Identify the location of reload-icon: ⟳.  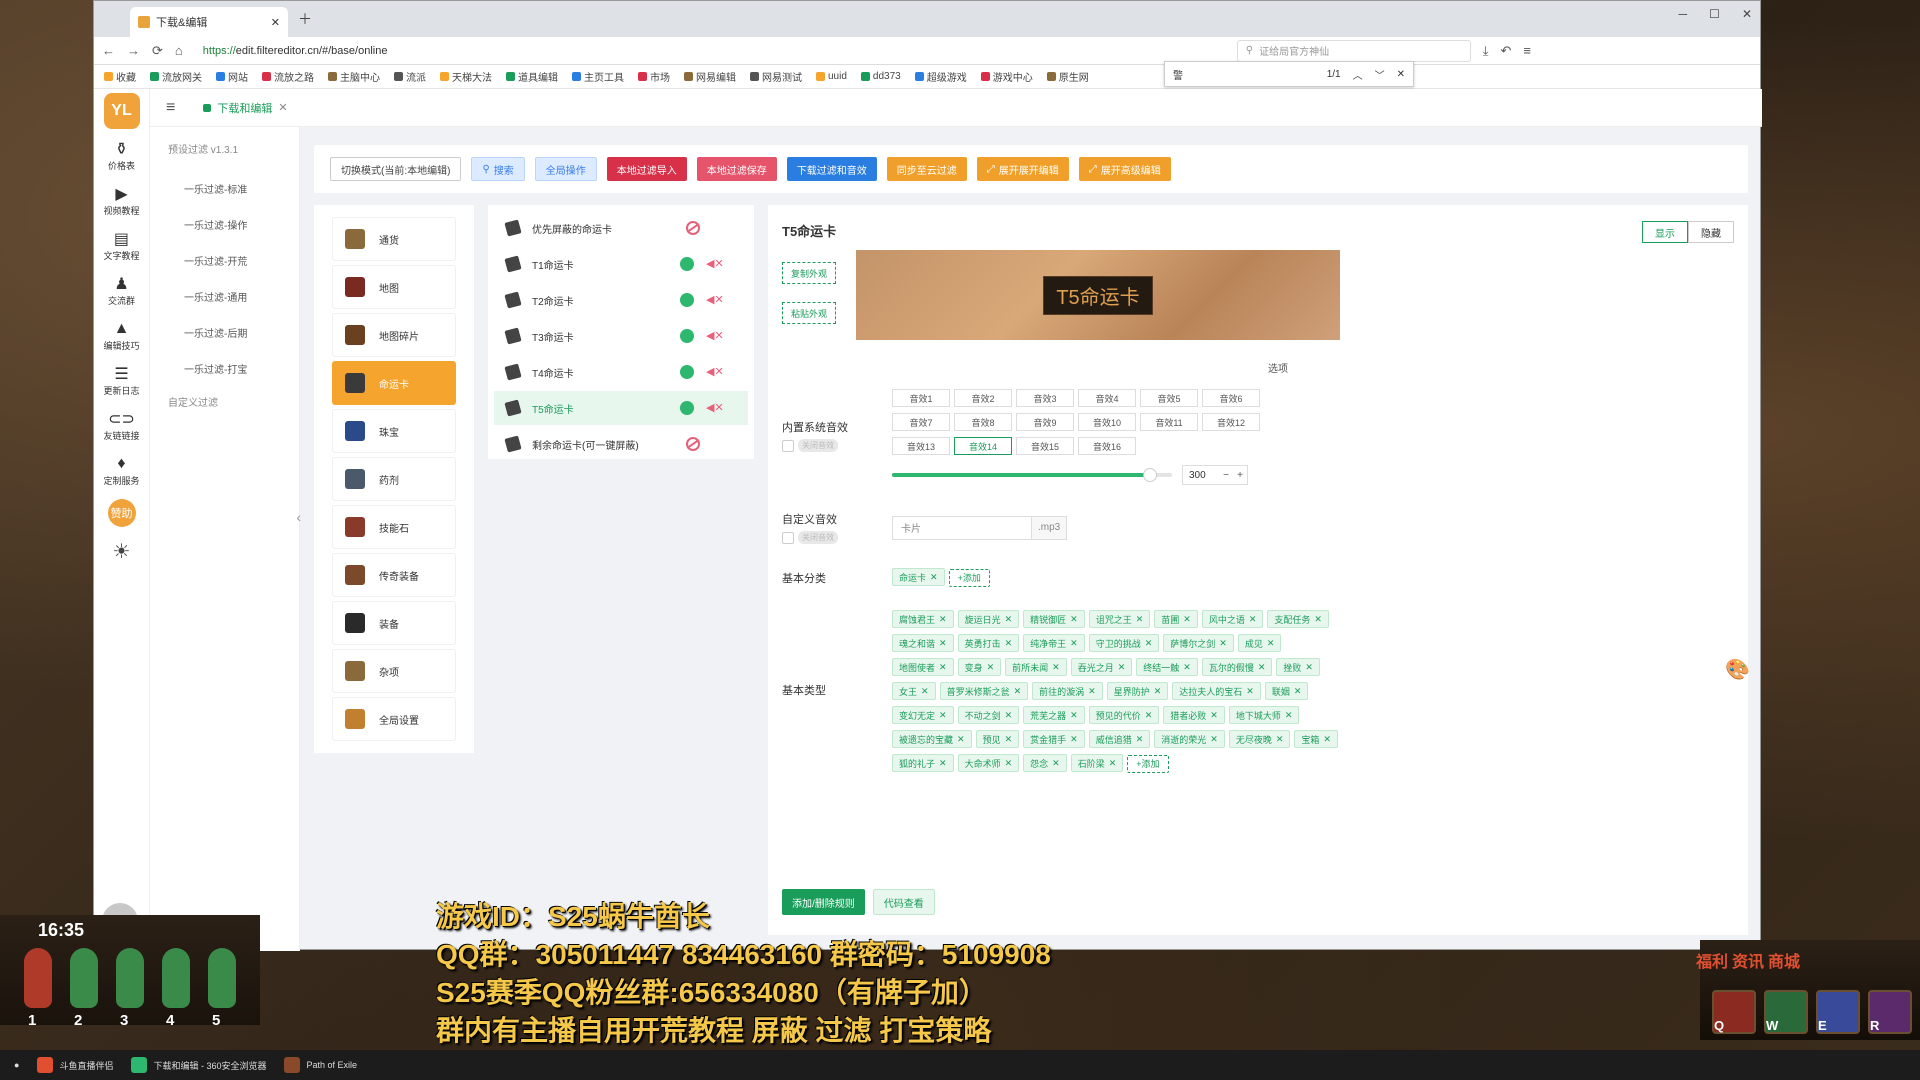
(157, 51).